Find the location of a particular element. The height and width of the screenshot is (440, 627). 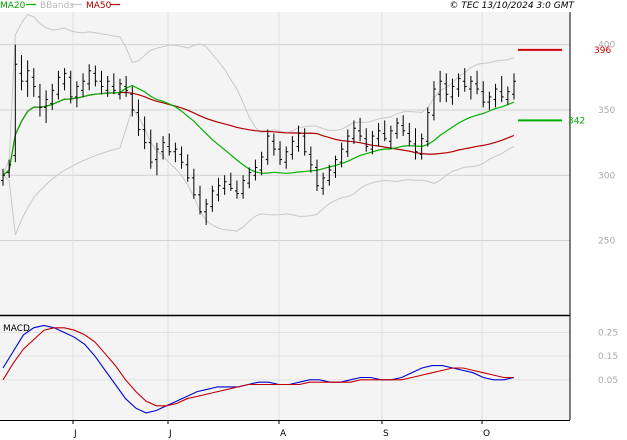

month-label: S is located at coordinates (386, 434).